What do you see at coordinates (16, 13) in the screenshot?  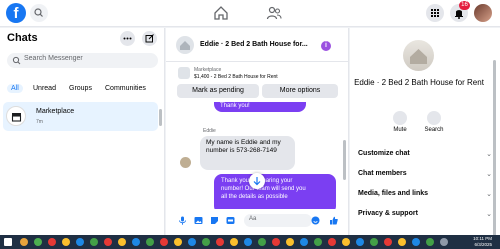 I see `facebook-logo: f` at bounding box center [16, 13].